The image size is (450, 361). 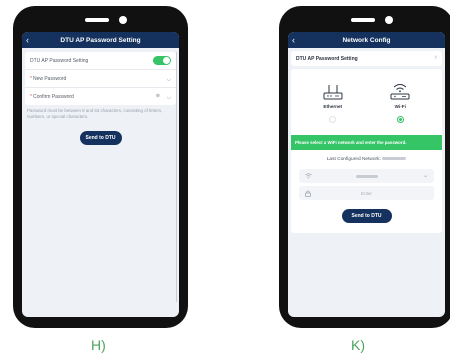 I want to click on new-password-field: * New Password ◡, so click(x=100, y=79).